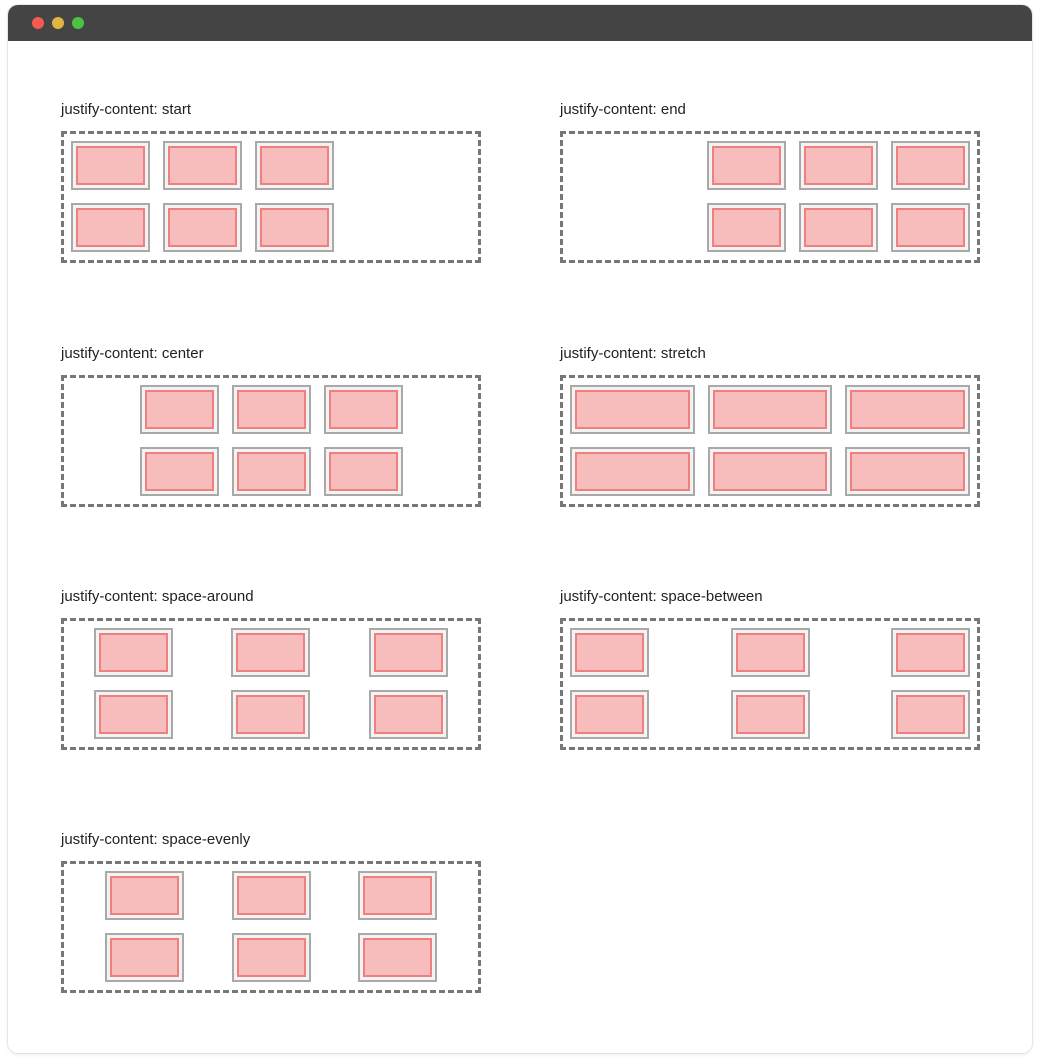 The width and height of the screenshot is (1040, 1064). I want to click on demo-label: justify-content: stretch, so click(633, 353).